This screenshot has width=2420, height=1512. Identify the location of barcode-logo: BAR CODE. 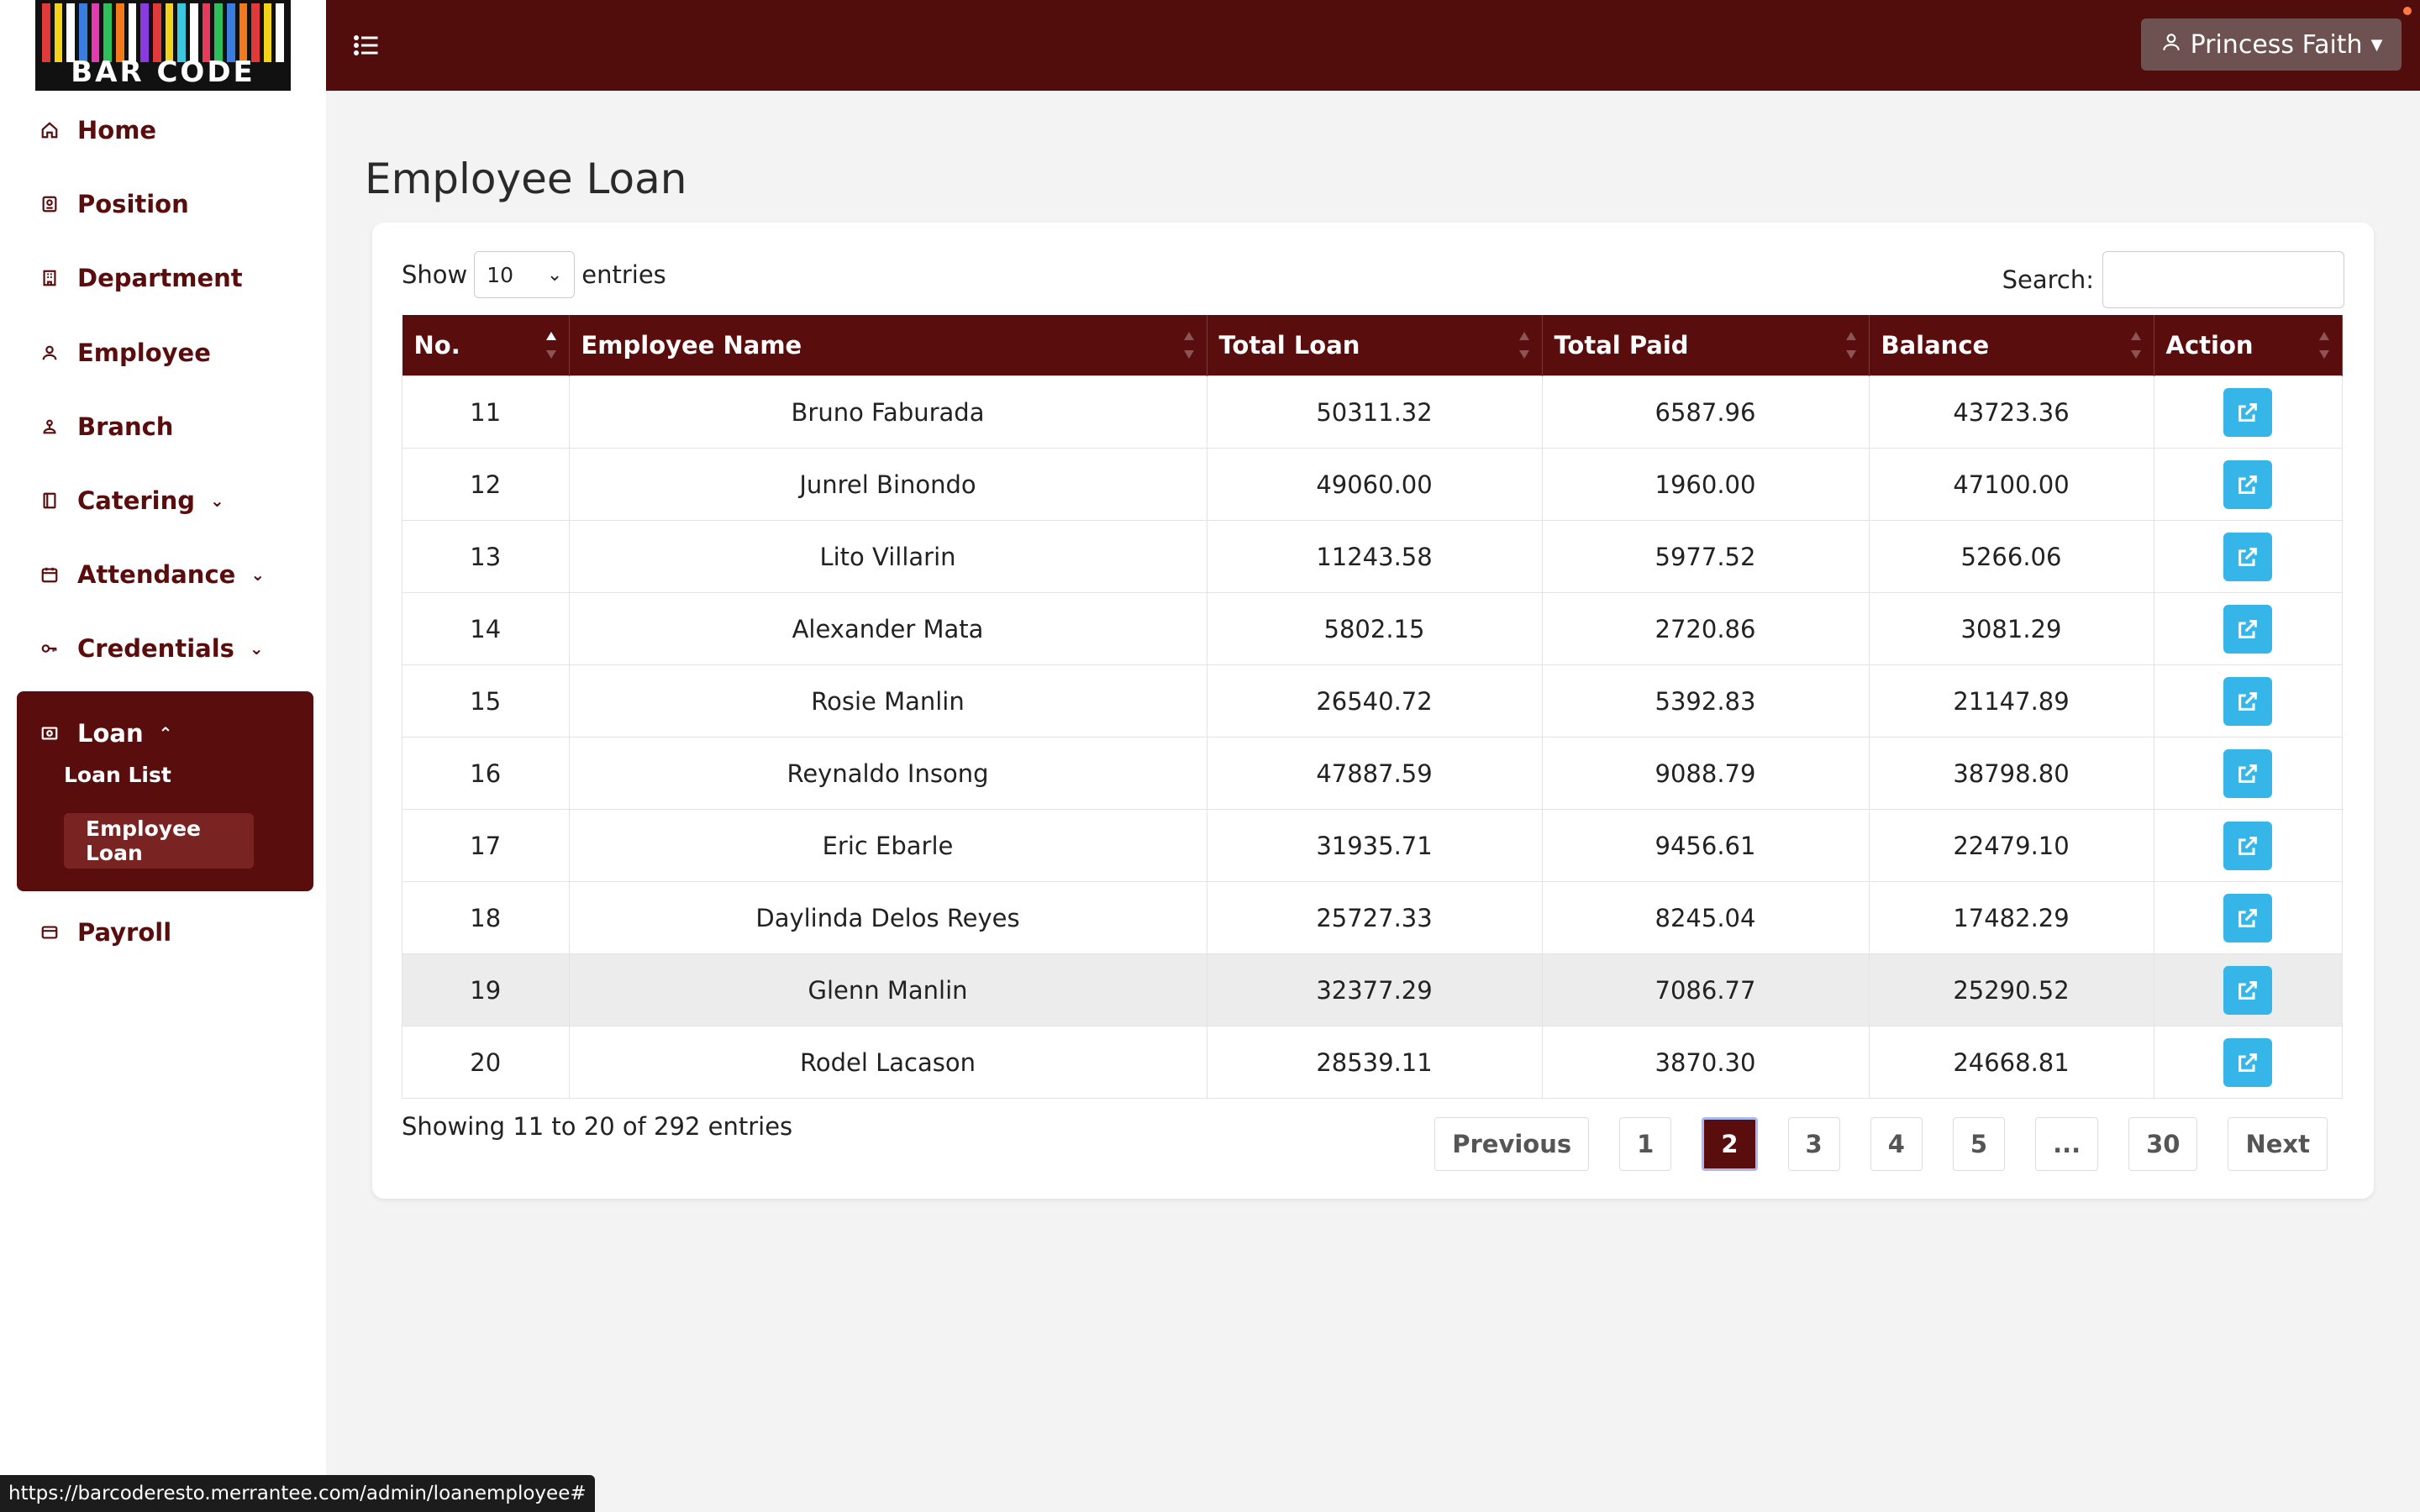
(163, 45).